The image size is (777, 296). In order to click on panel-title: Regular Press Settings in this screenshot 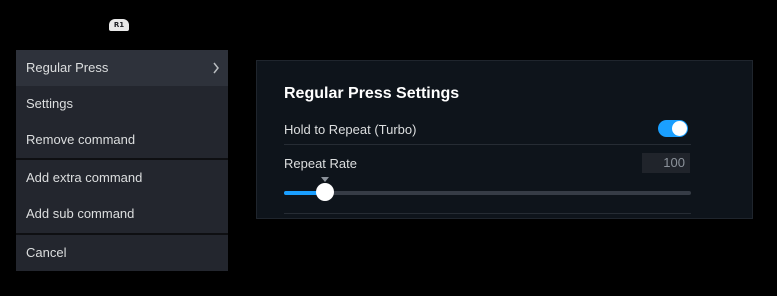, I will do `click(372, 93)`.